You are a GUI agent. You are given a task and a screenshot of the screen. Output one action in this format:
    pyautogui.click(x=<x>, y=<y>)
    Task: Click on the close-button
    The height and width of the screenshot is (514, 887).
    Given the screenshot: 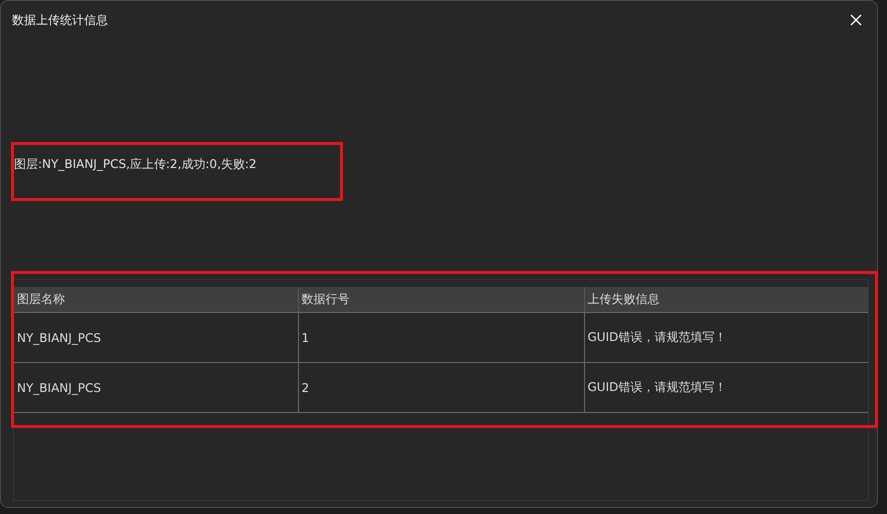 What is the action you would take?
    pyautogui.click(x=856, y=20)
    